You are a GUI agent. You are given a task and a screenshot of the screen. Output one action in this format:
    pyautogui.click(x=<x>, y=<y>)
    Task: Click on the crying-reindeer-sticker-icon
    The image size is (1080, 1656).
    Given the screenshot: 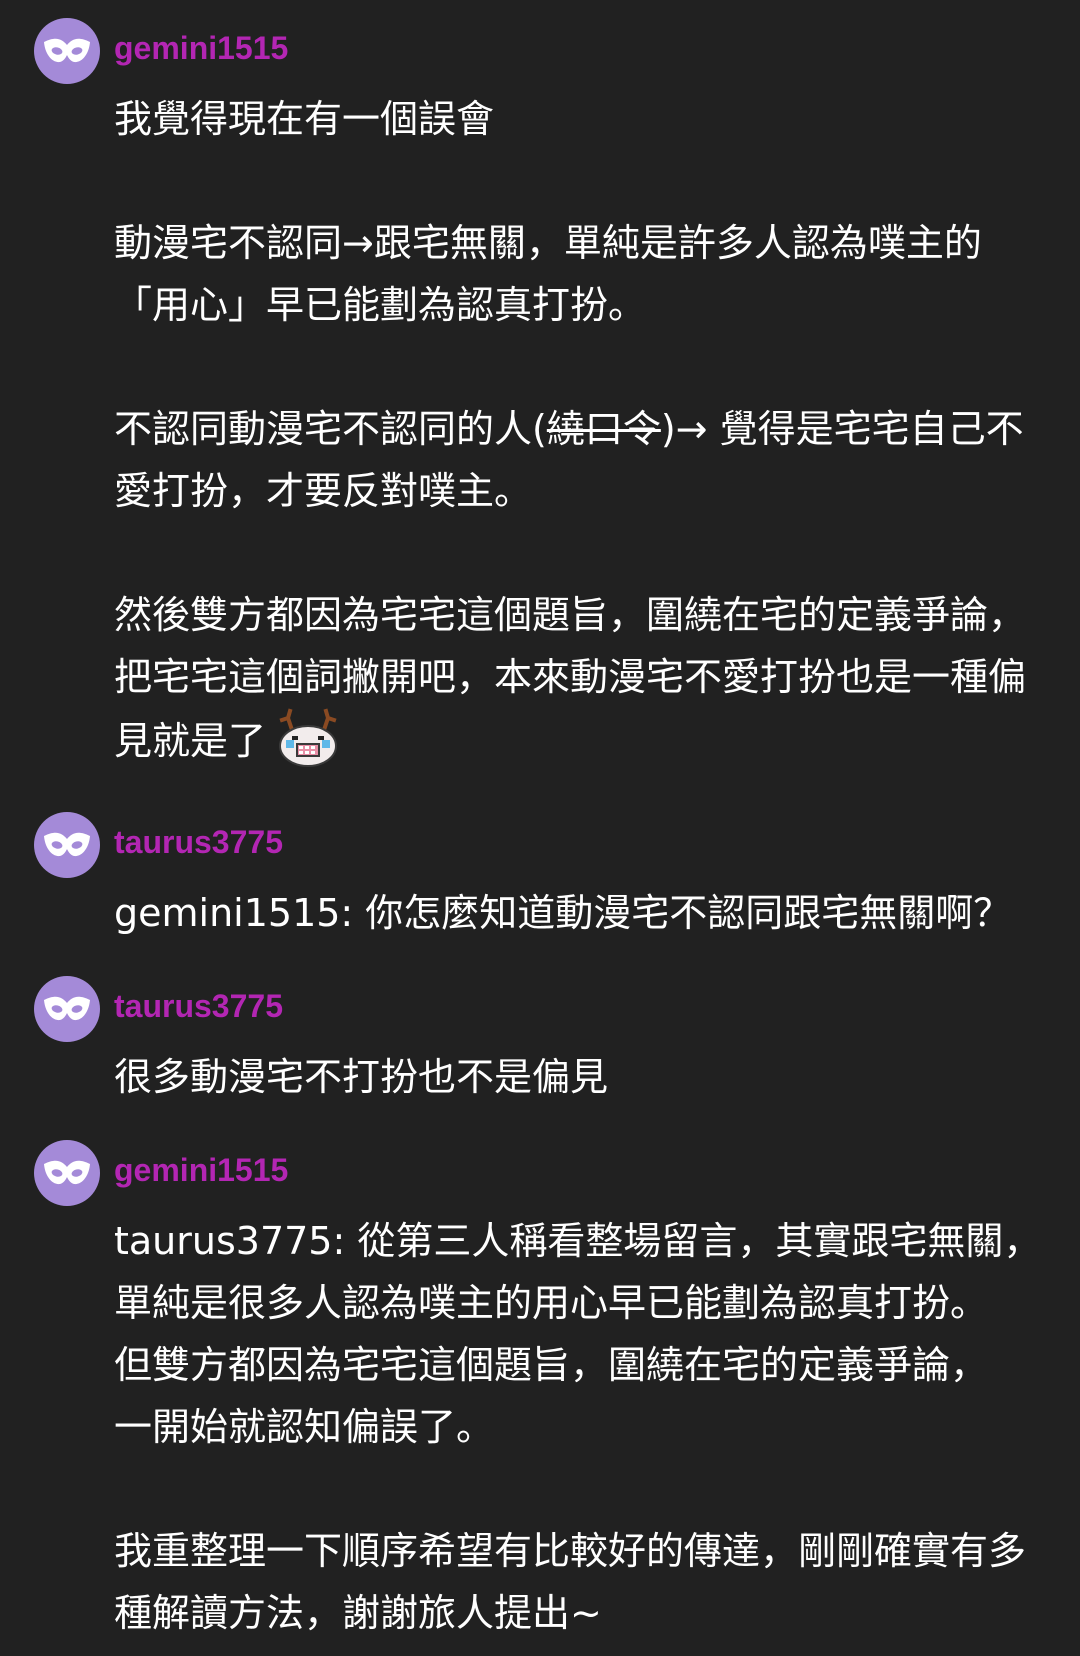 What is the action you would take?
    pyautogui.click(x=308, y=739)
    